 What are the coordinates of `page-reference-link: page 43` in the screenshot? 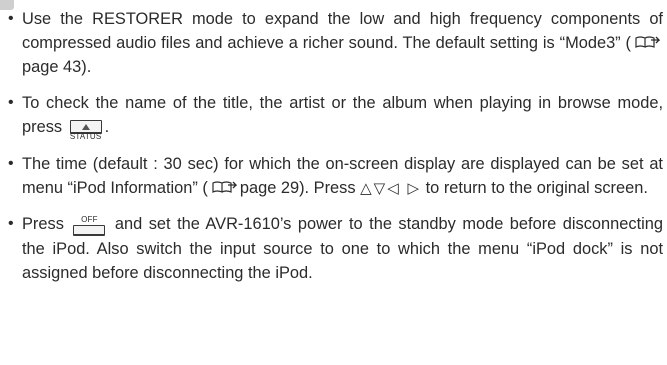 It's located at (51, 67).